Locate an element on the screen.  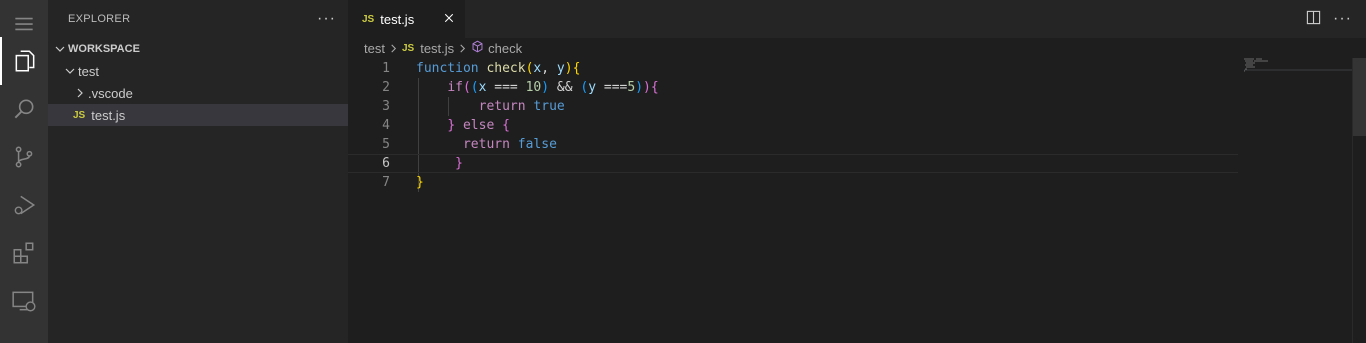
tree-item-testjs: JS test.js is located at coordinates (198, 115).